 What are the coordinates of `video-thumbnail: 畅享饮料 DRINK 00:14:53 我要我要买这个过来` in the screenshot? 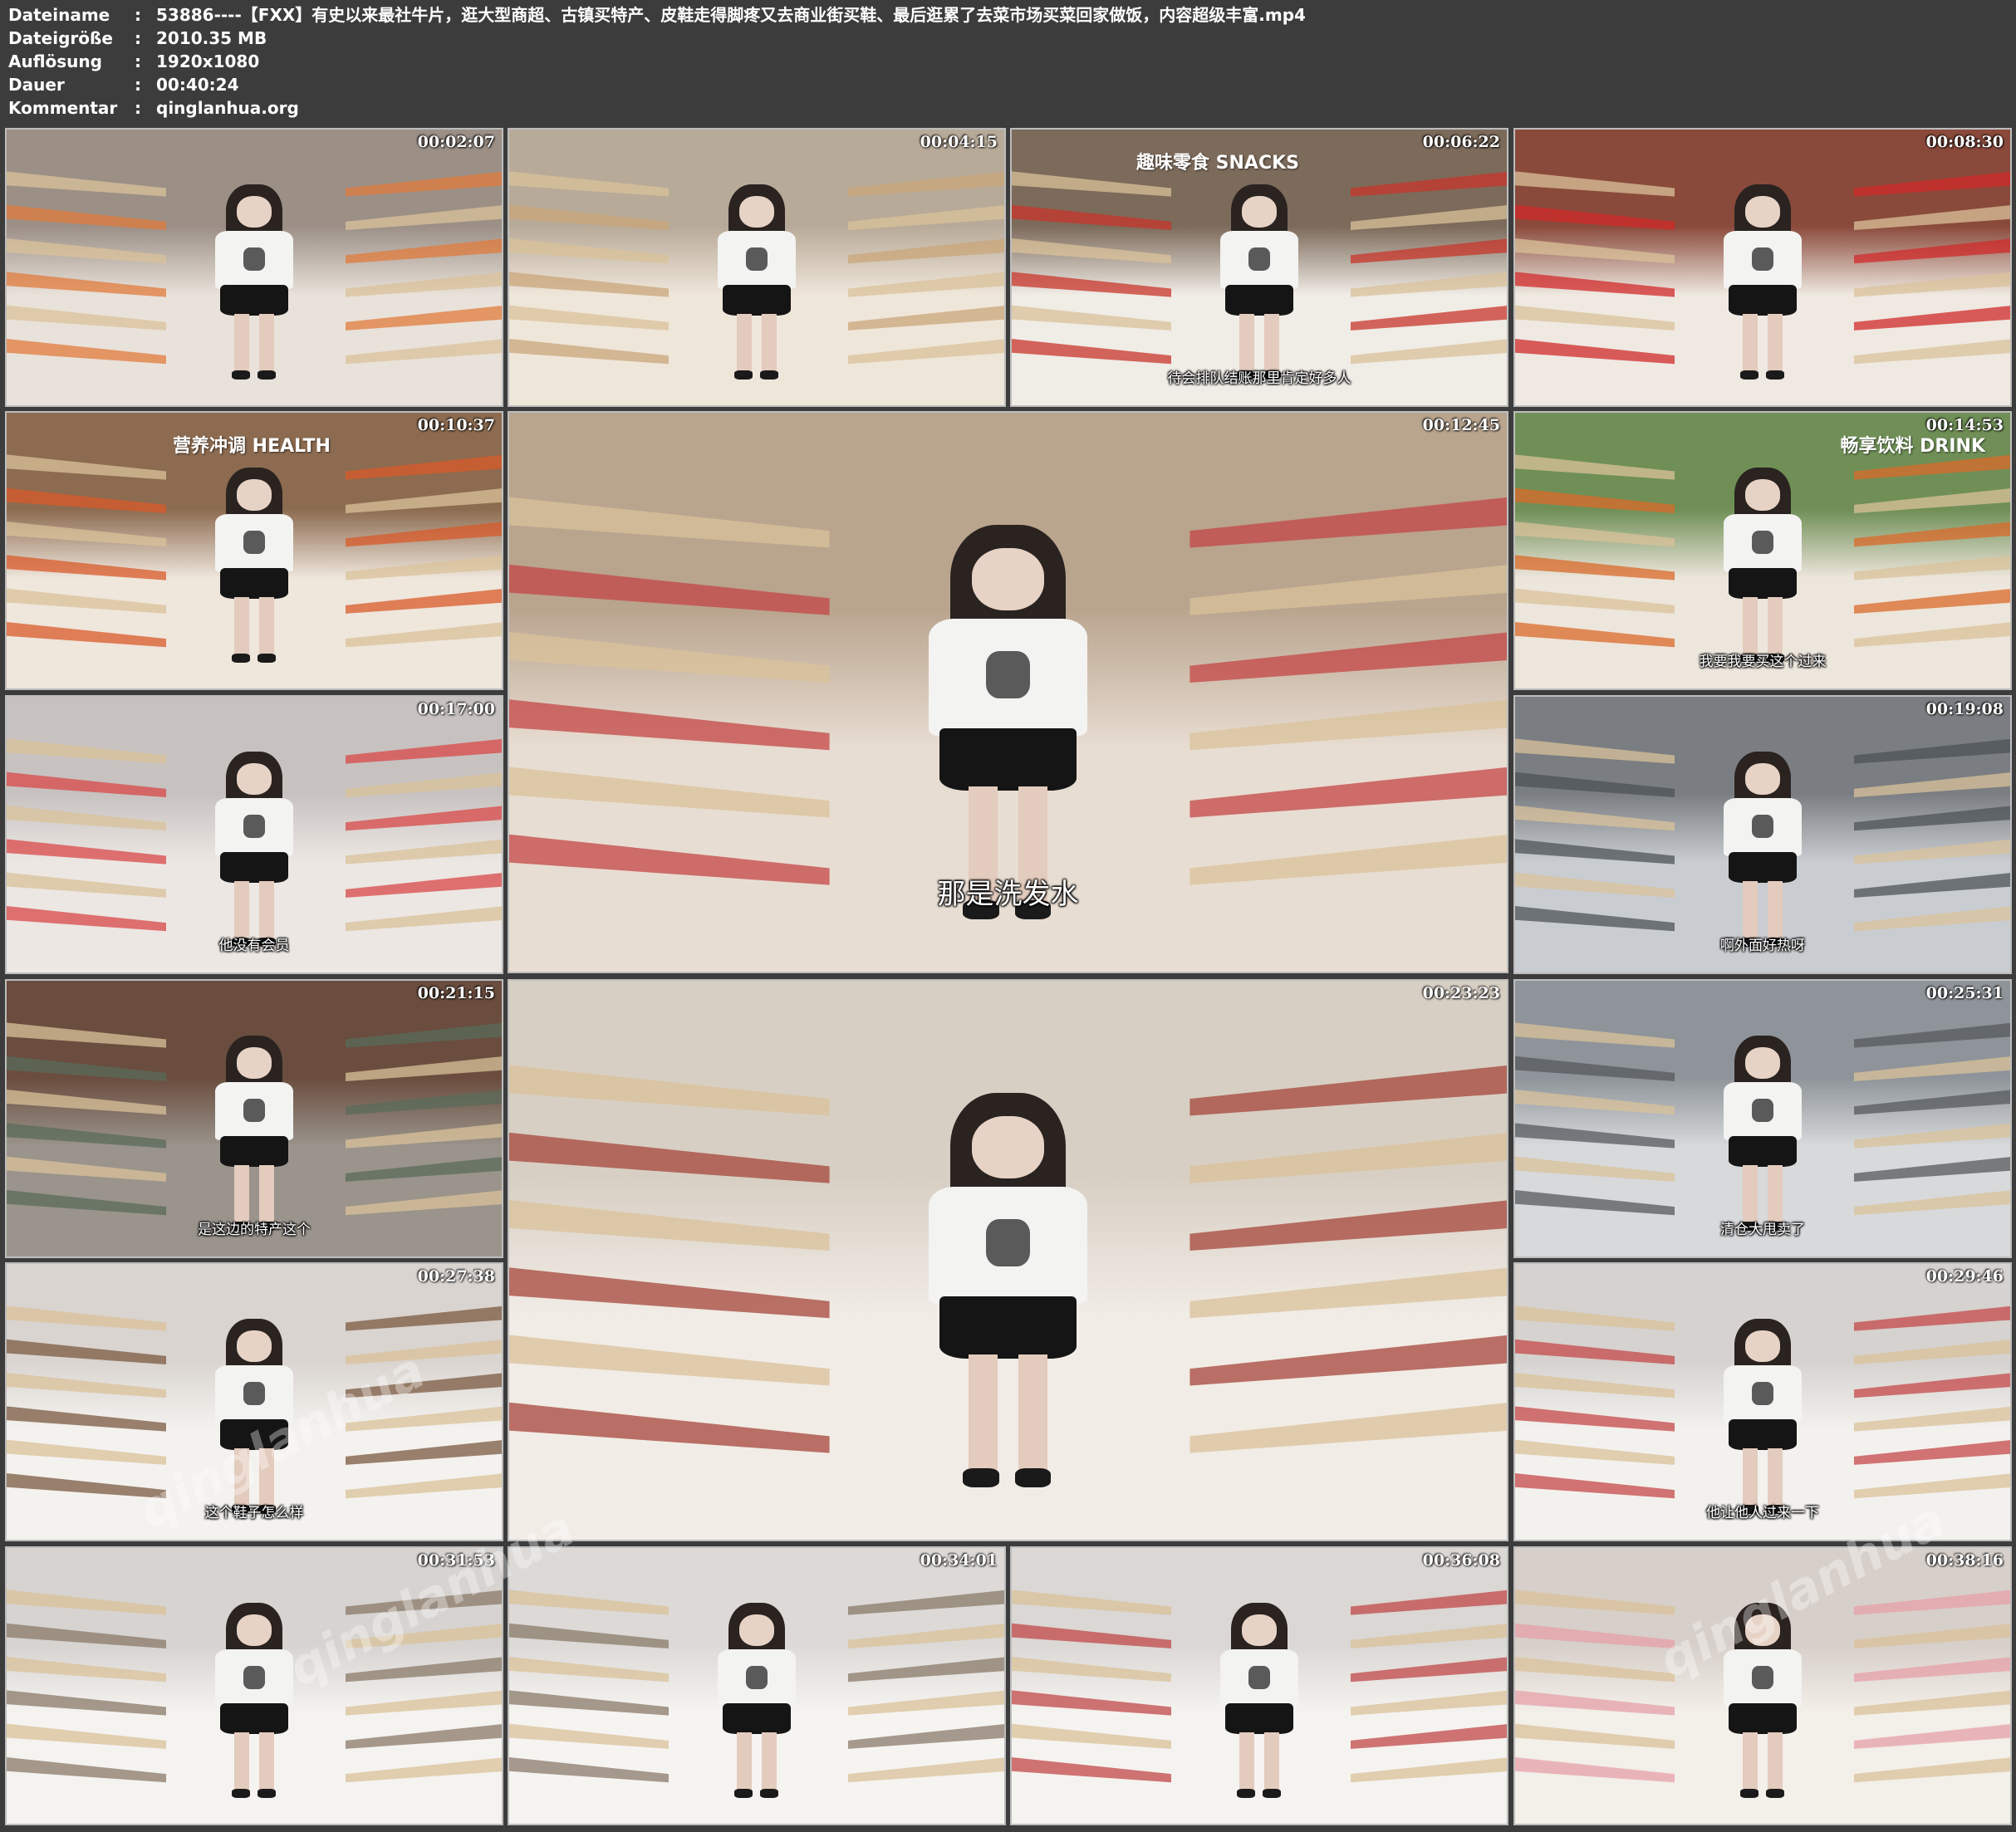 It's located at (1762, 550).